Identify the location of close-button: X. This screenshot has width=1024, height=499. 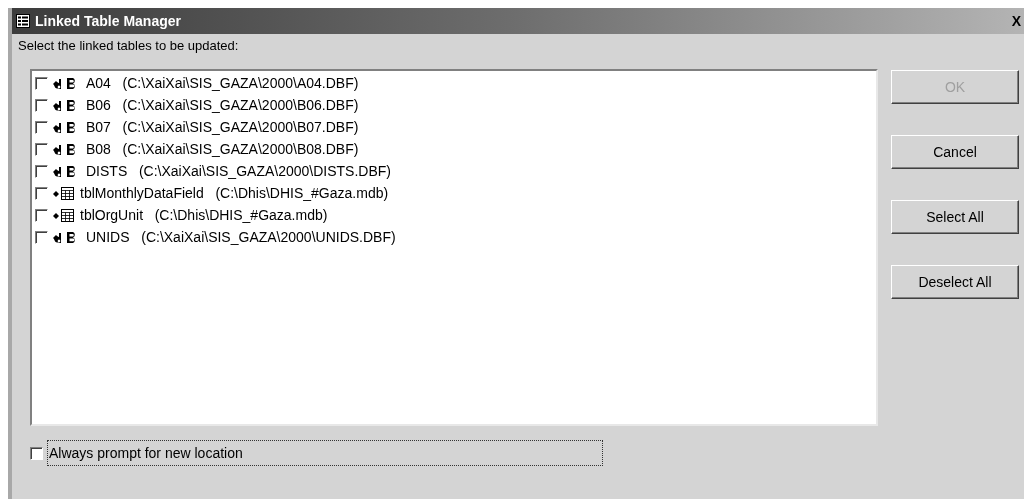
(1016, 21).